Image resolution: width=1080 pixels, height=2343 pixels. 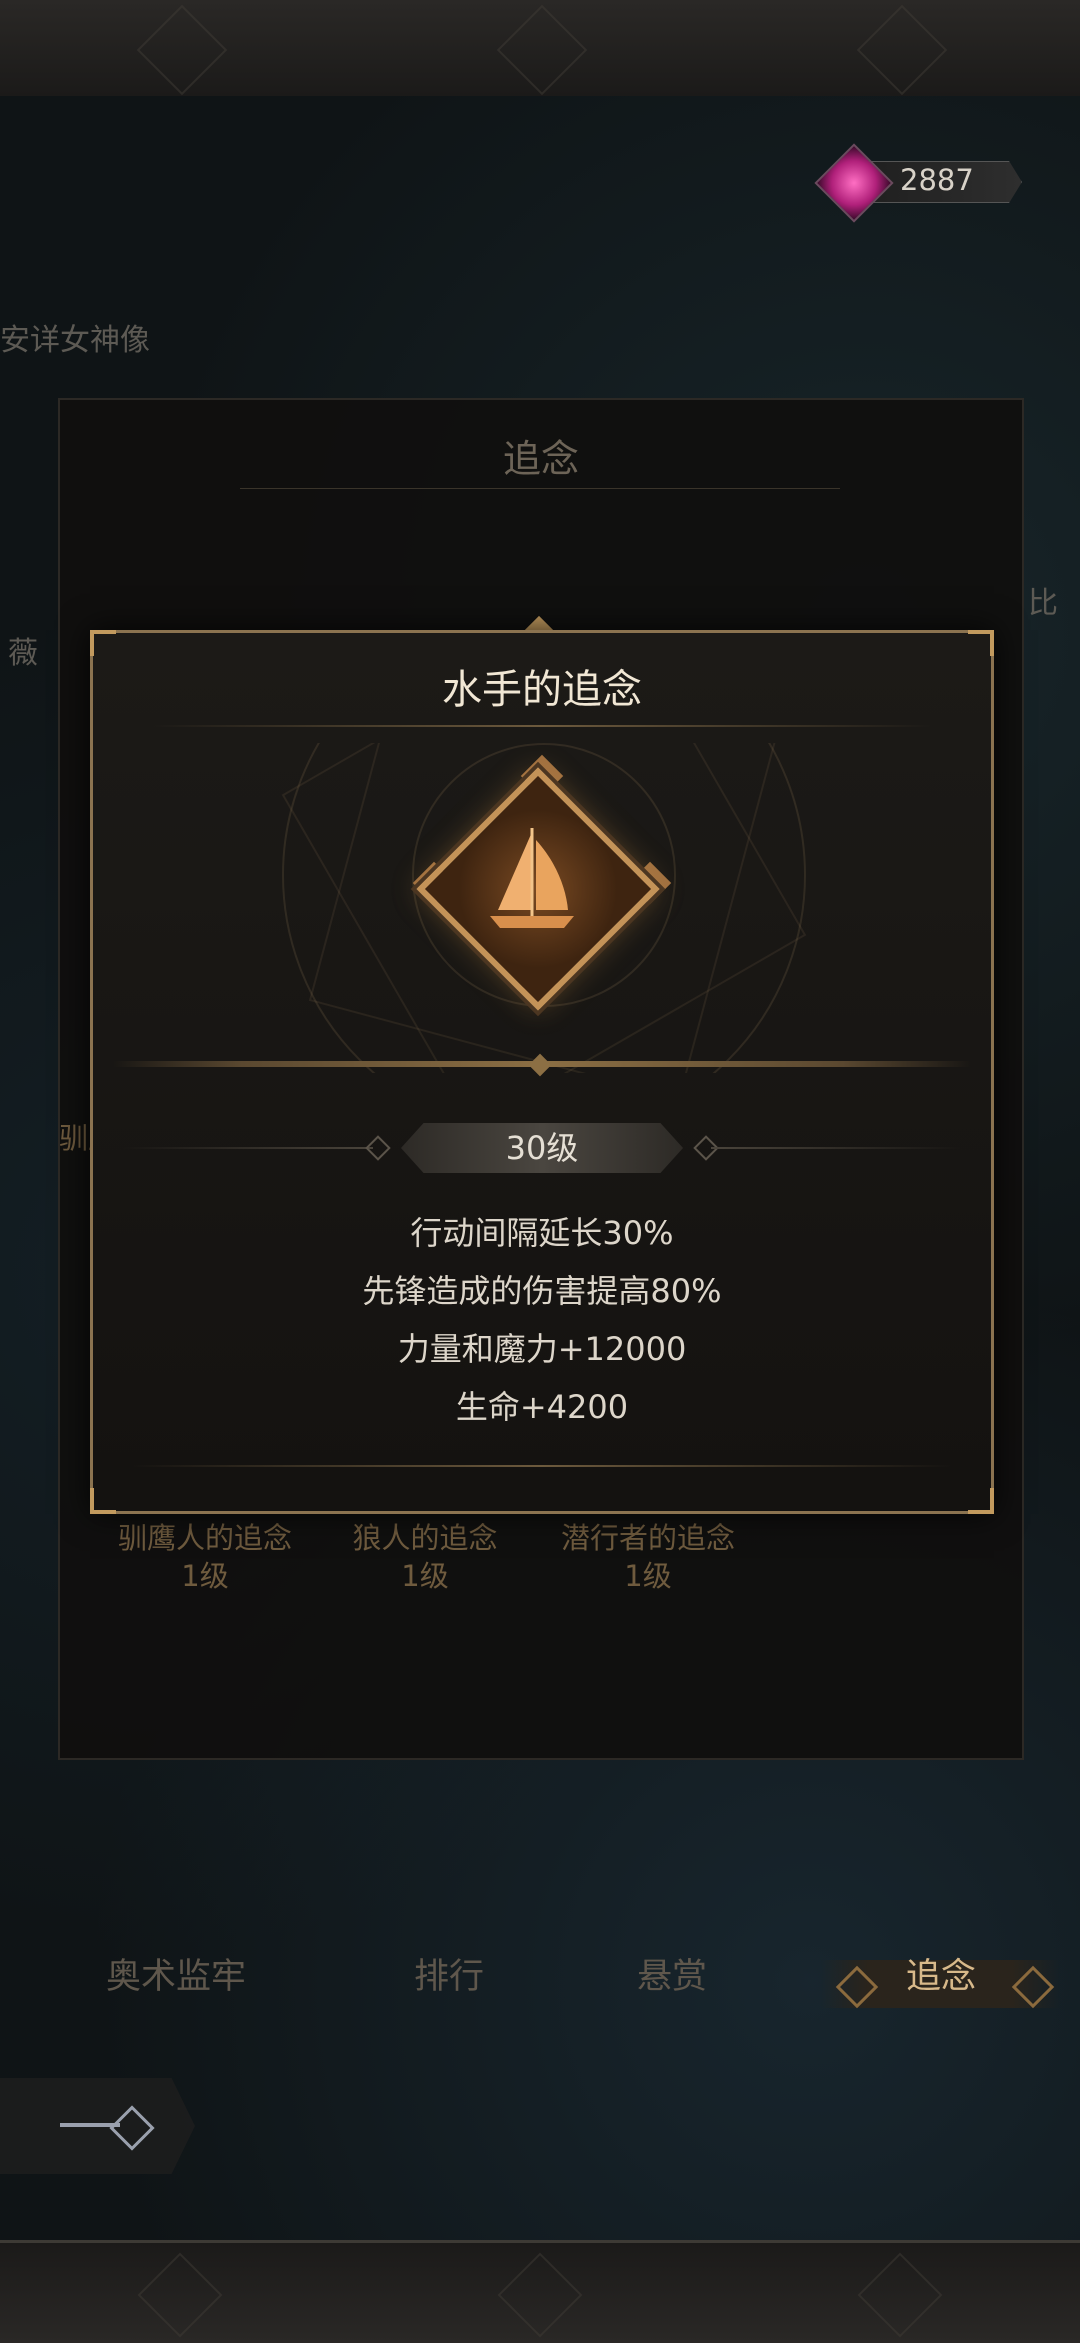 What do you see at coordinates (648, 1576) in the screenshot?
I see `item-level-stalker: 1级` at bounding box center [648, 1576].